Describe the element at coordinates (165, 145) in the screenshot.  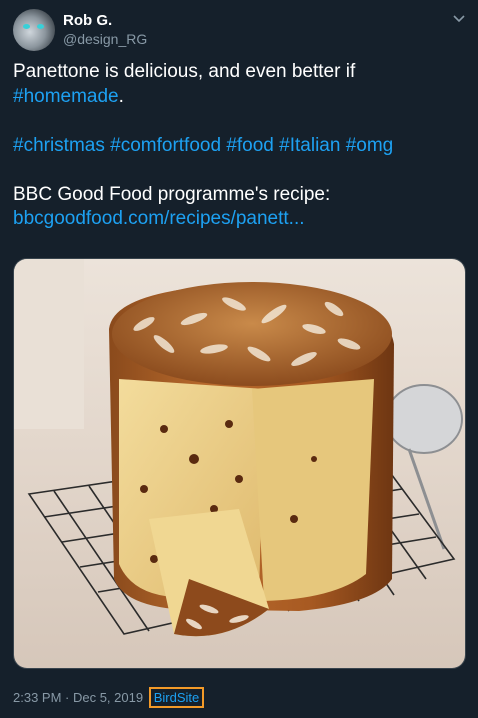
I see `hashtag-comfortfood: #comfortfood` at that location.